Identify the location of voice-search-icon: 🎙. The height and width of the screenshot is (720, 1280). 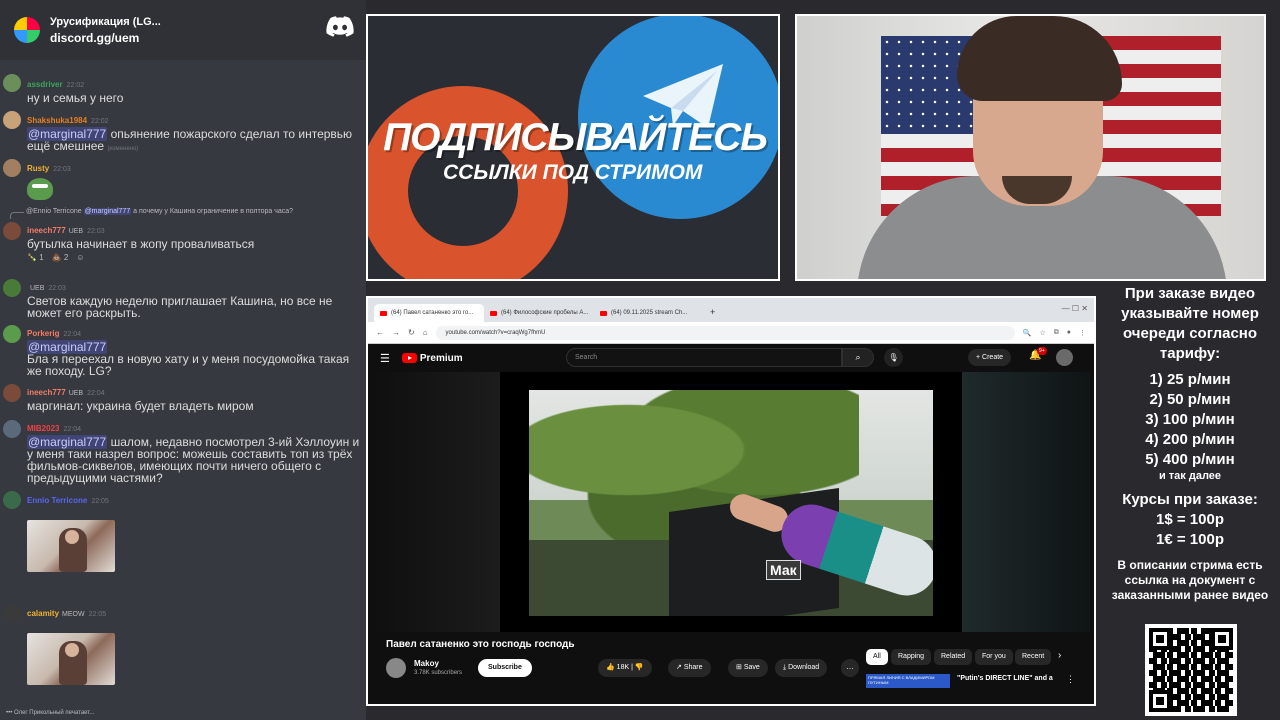
(893, 357).